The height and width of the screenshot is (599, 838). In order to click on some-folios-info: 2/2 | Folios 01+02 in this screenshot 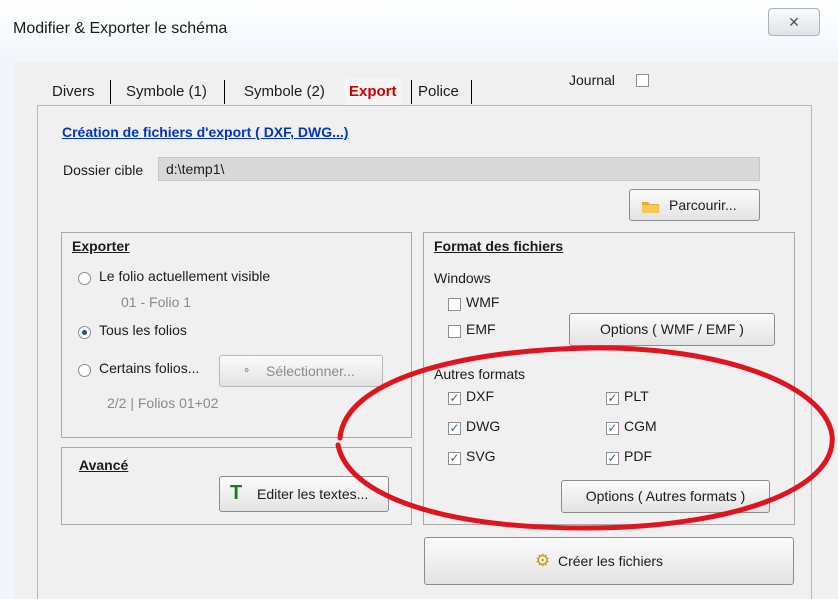, I will do `click(163, 403)`.